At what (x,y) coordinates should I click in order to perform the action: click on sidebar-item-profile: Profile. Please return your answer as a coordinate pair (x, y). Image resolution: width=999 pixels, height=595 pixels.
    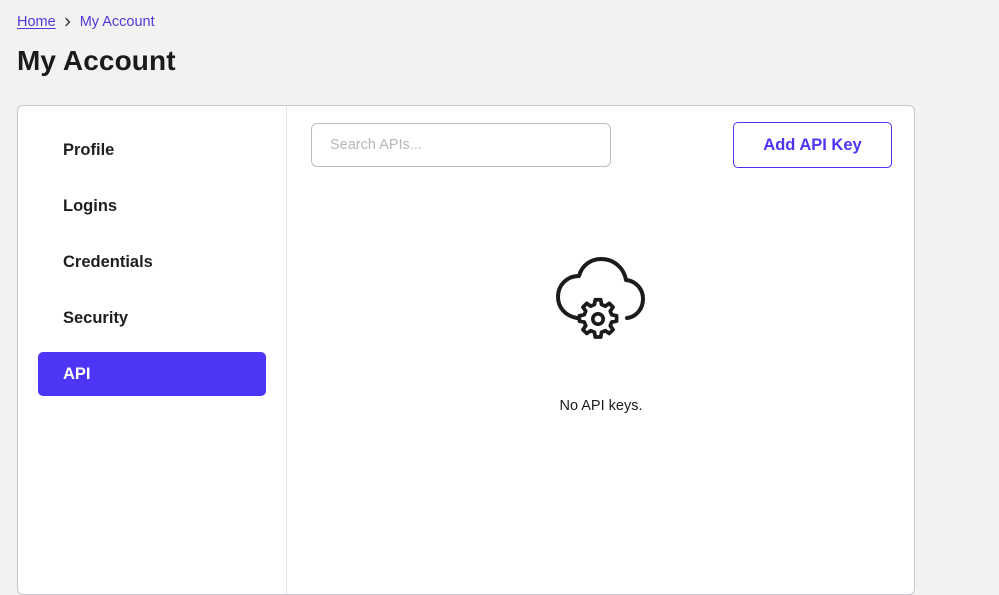
    Looking at the image, I should click on (152, 150).